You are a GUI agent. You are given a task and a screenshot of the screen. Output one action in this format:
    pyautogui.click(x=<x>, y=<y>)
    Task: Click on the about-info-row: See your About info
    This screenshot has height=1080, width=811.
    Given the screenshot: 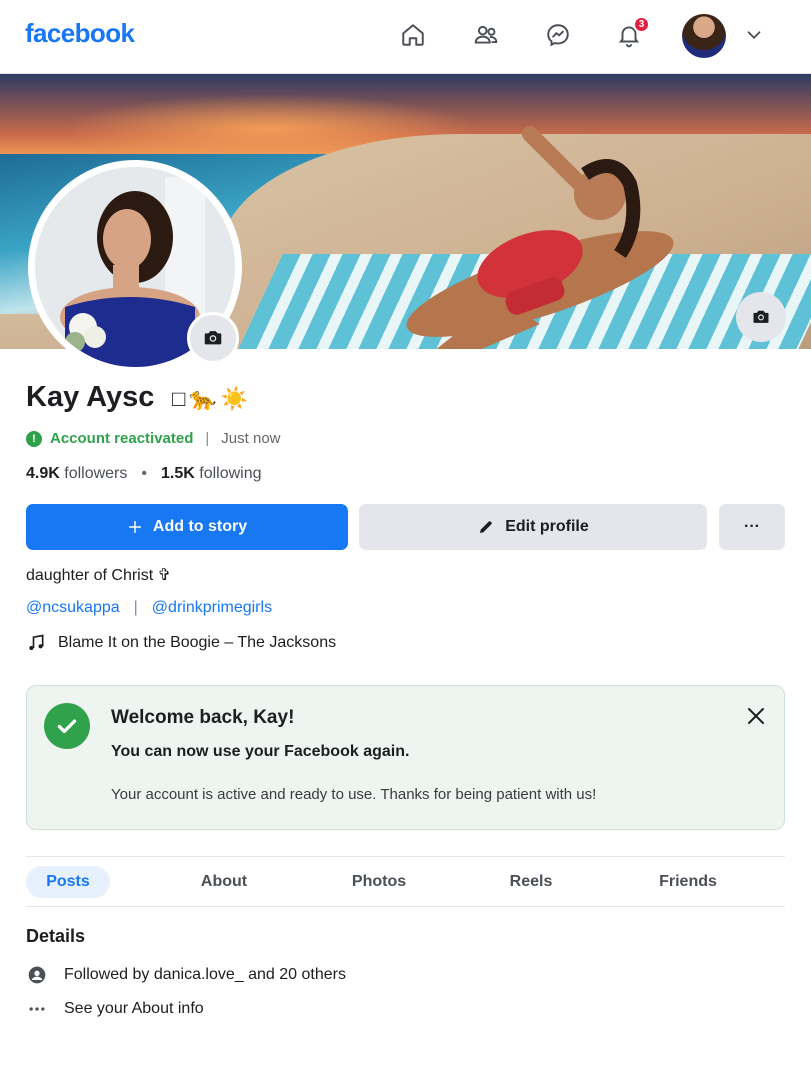 What is the action you would take?
    pyautogui.click(x=115, y=1009)
    